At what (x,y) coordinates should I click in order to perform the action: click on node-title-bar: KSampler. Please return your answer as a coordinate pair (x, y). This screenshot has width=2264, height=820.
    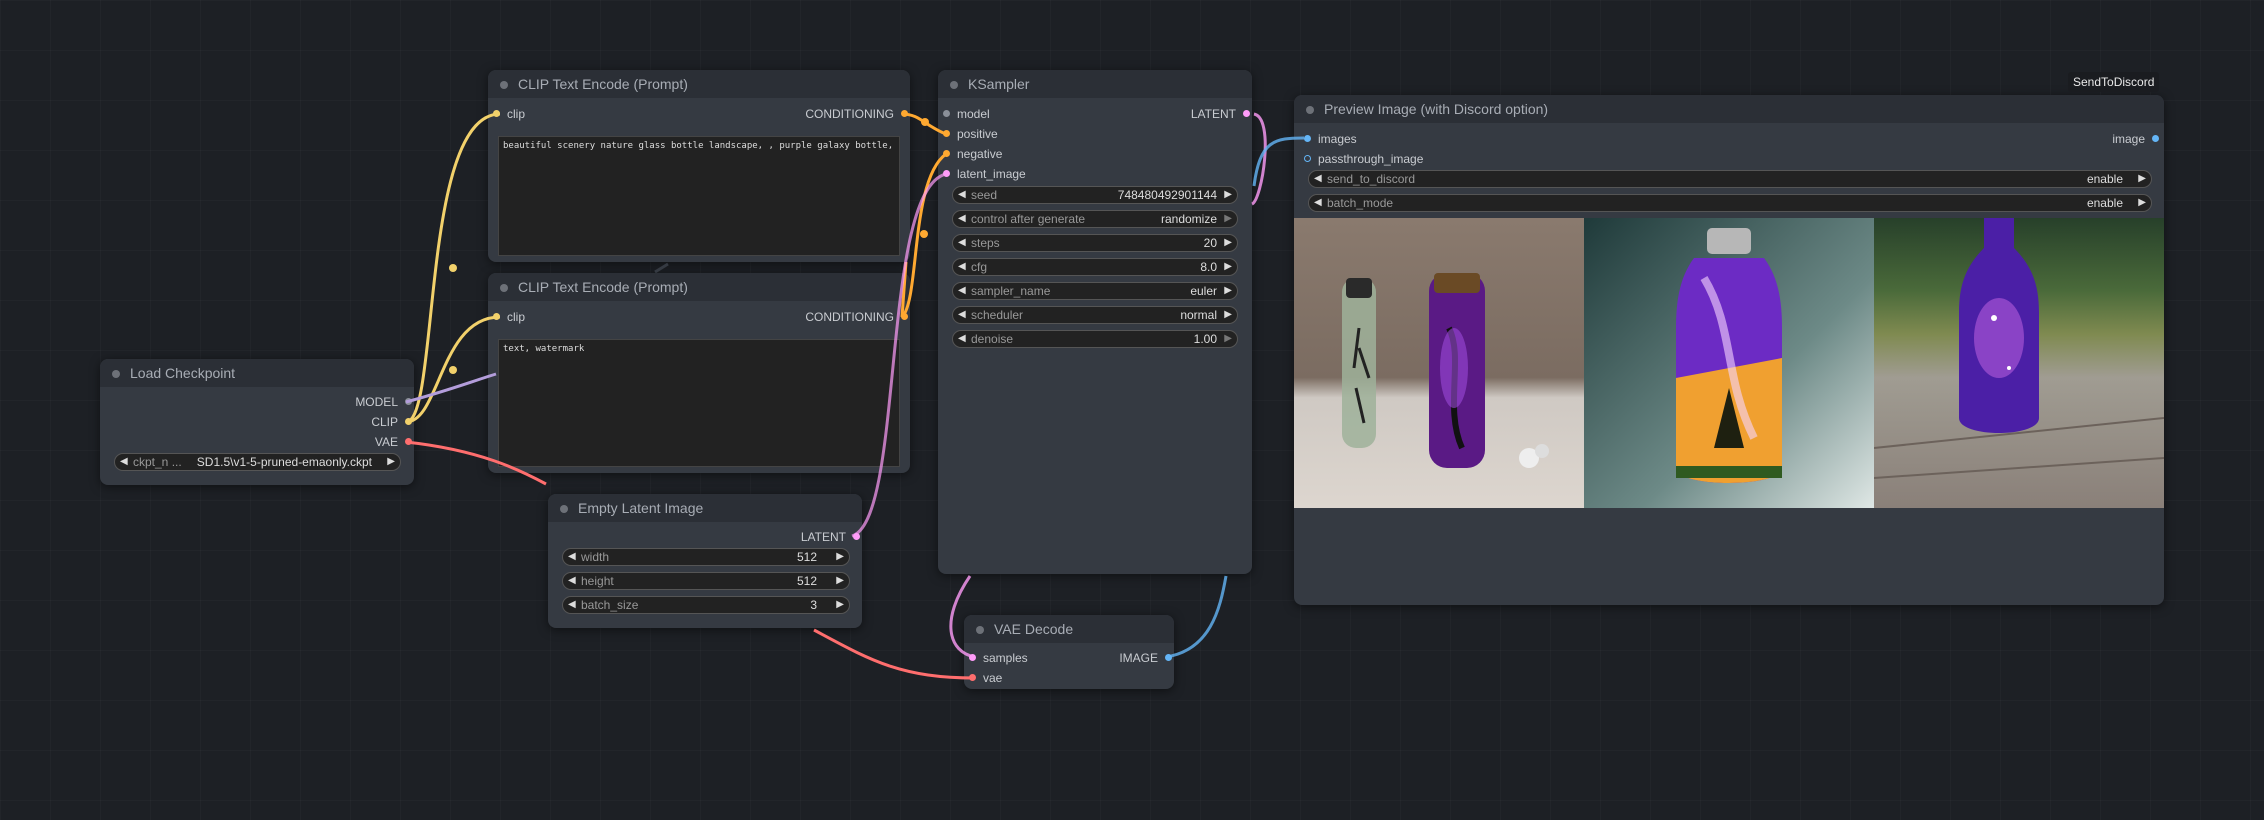
    Looking at the image, I should click on (1095, 84).